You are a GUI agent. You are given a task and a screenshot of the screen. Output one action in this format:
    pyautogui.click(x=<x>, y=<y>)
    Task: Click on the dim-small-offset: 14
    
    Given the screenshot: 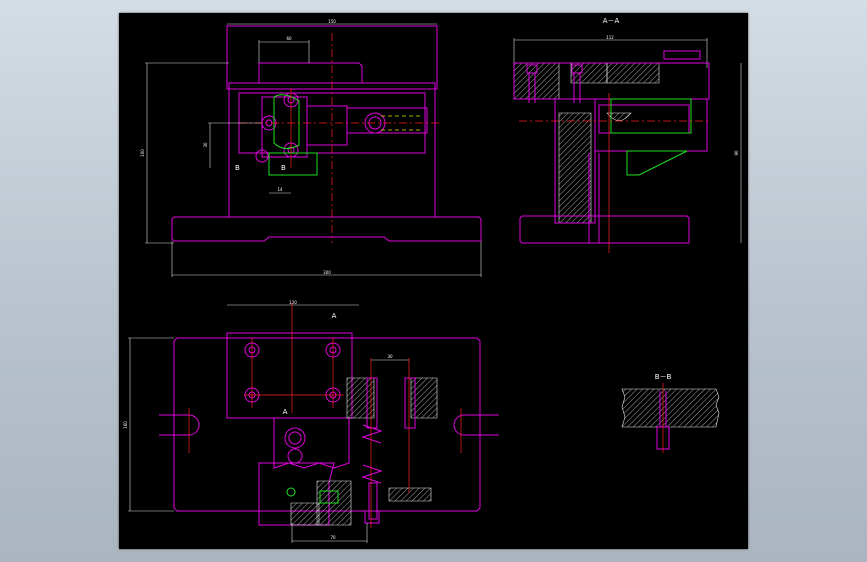 What is the action you would take?
    pyautogui.click(x=280, y=189)
    